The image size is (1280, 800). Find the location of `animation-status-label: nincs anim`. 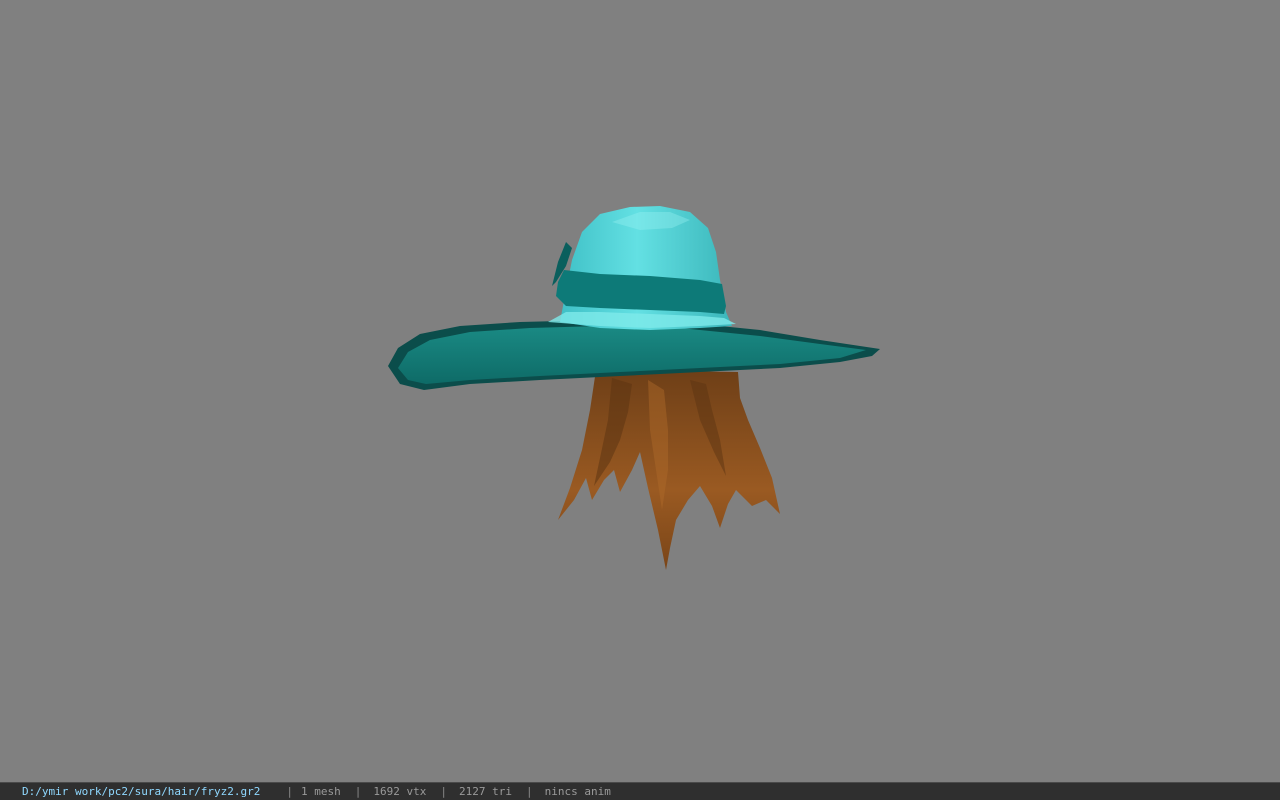

animation-status-label: nincs anim is located at coordinates (577, 791).